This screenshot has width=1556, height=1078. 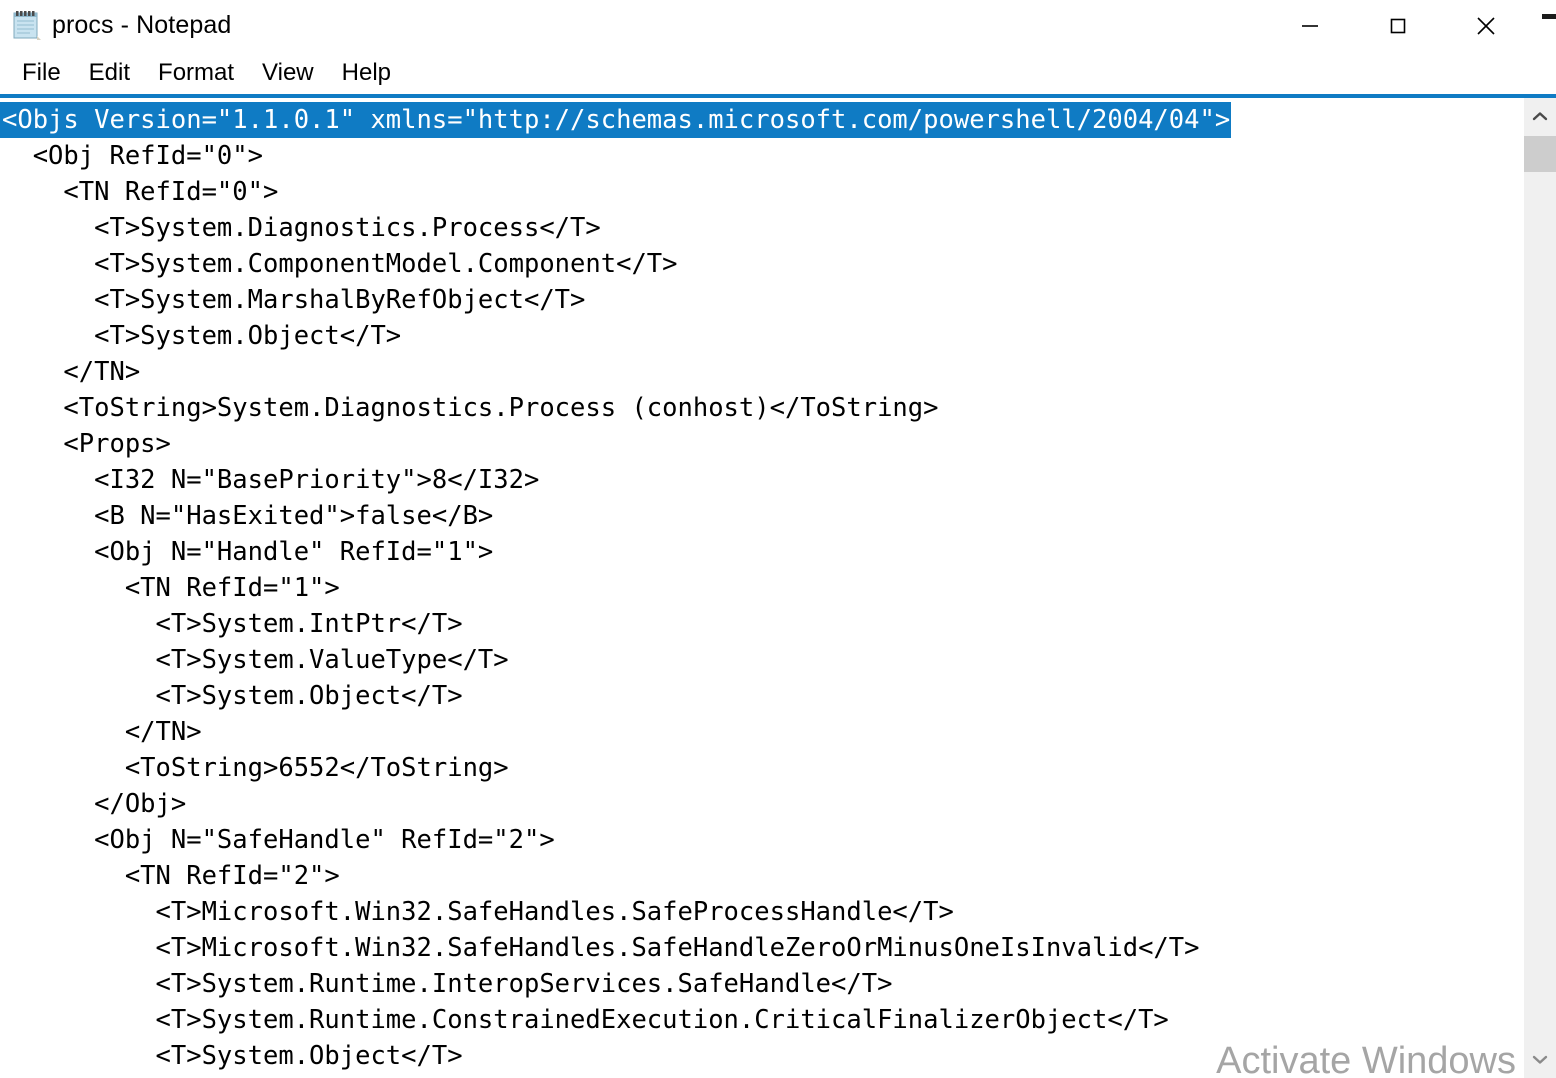 I want to click on editor-line-text: <T>System.ValueType</T>, so click(x=254, y=660).